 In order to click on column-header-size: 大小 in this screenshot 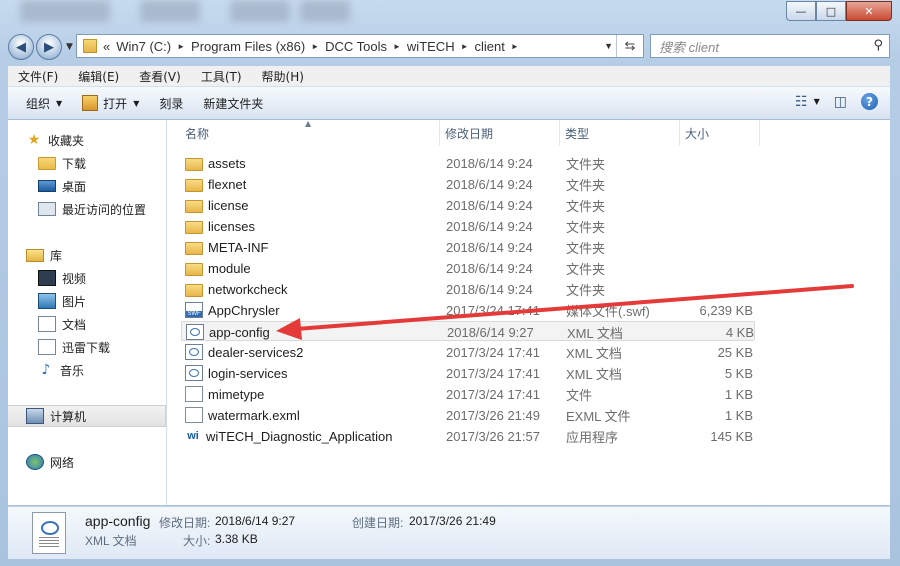, I will do `click(722, 133)`.